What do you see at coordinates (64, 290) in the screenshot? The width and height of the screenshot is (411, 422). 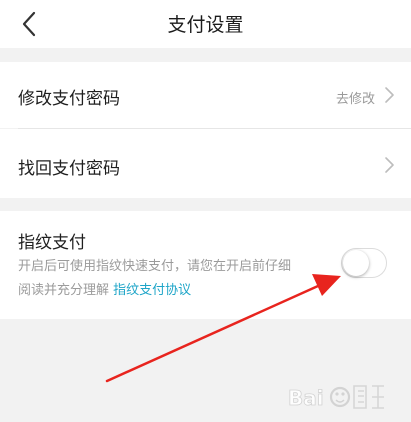 I see `description-line-2-text: 阅读并充分理解` at bounding box center [64, 290].